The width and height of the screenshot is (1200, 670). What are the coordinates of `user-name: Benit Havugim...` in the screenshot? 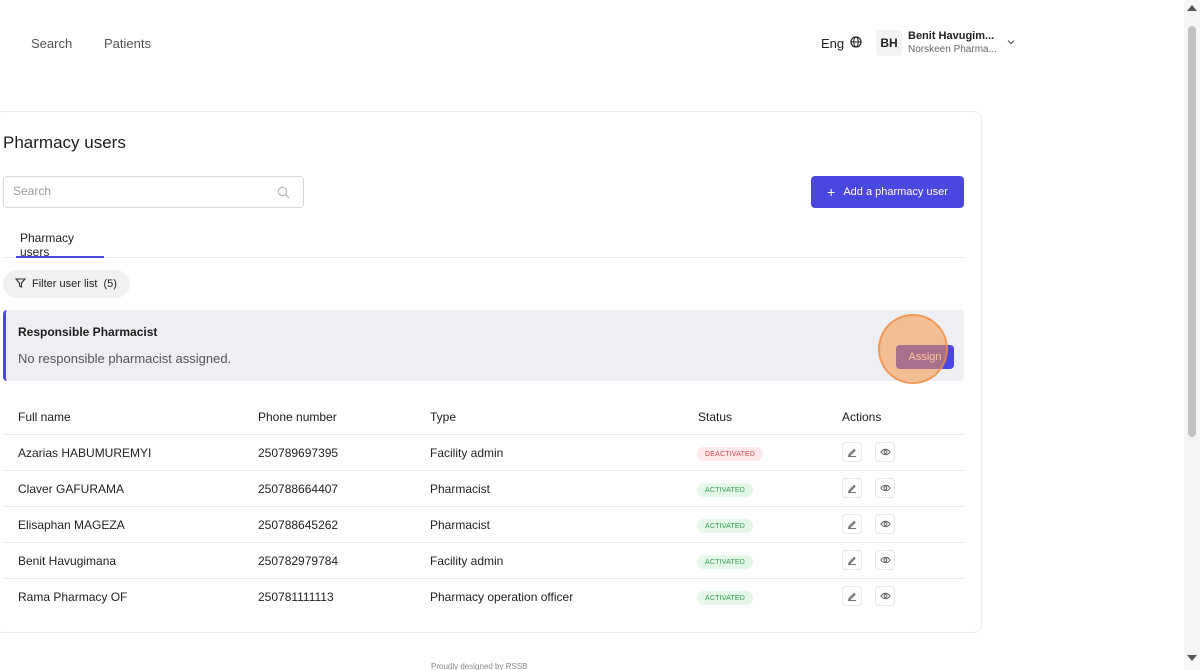 It's located at (951, 36).